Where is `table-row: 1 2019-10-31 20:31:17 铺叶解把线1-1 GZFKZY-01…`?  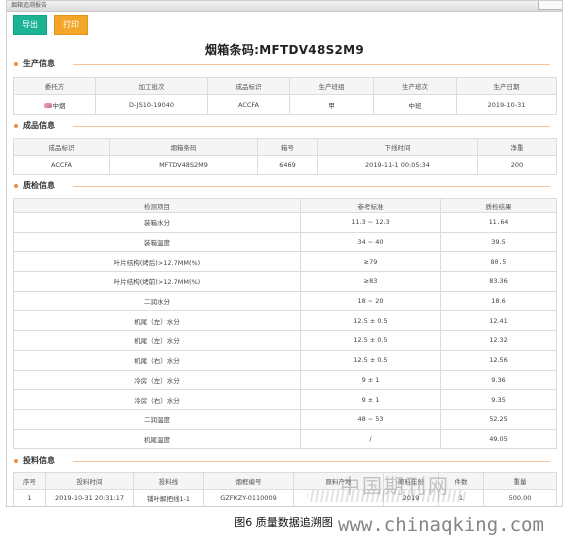 table-row: 1 2019-10-31 20:31:17 铺叶解把线1-1 GZFKZY-01… is located at coordinates (285, 497).